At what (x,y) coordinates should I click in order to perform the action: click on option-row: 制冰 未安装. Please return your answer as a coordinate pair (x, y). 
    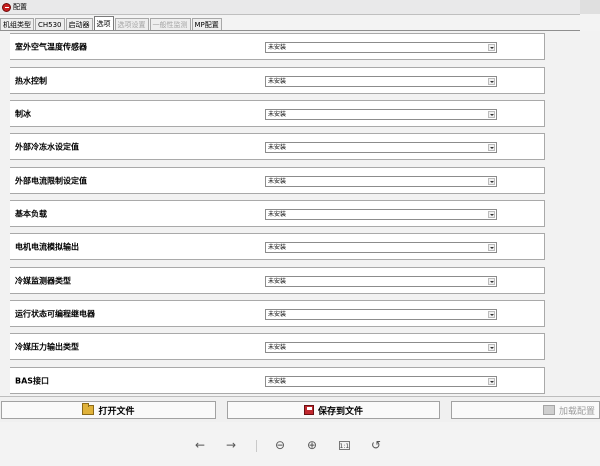
    Looking at the image, I should click on (277, 113).